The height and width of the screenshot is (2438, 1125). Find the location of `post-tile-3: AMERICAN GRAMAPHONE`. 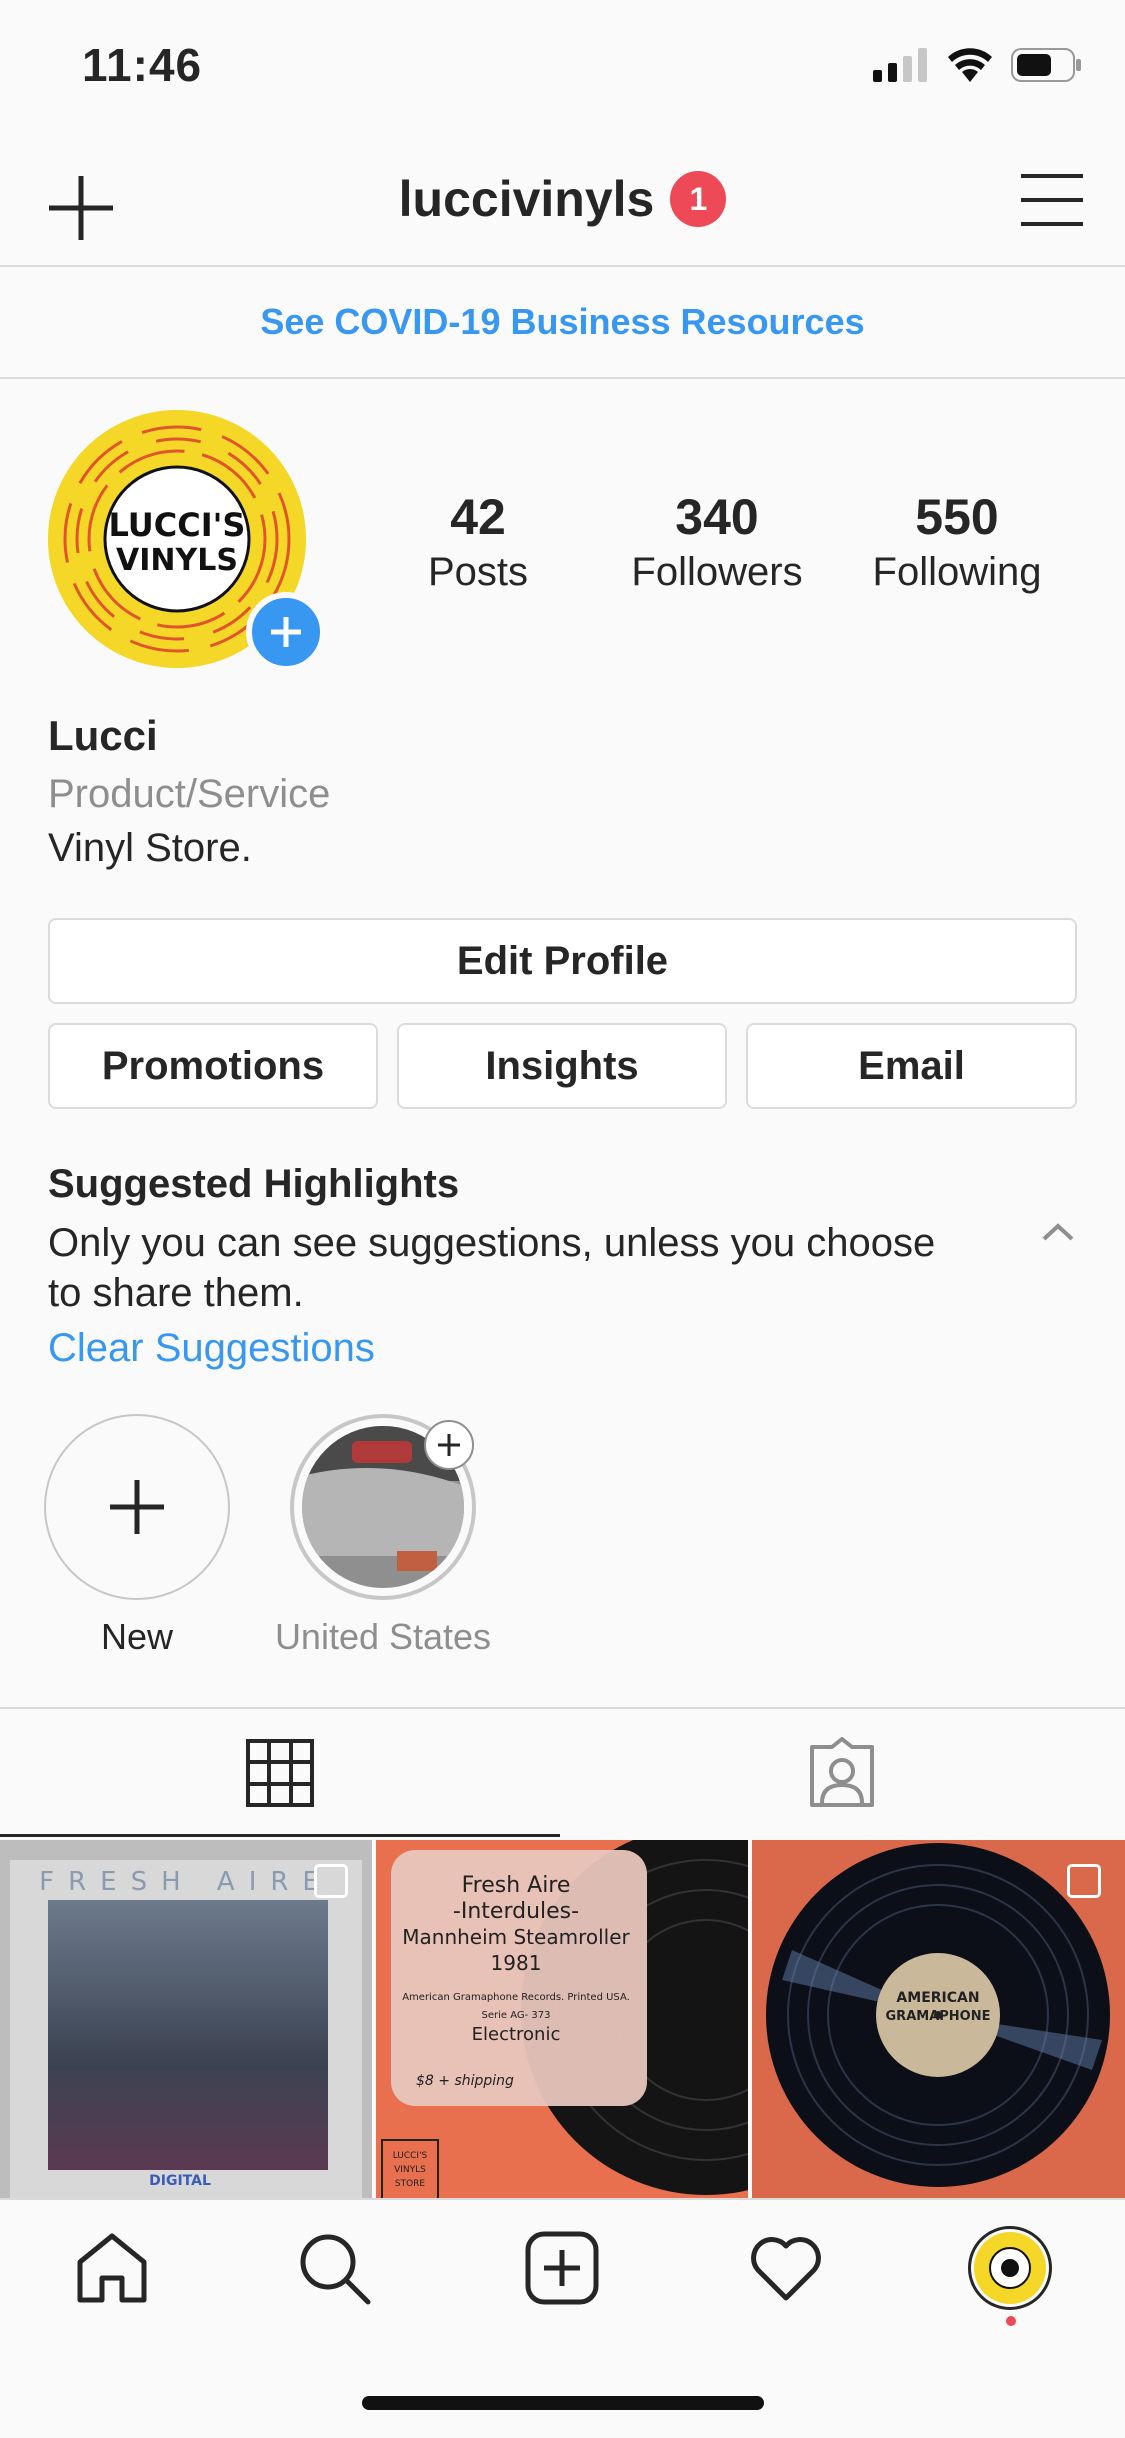

post-tile-3: AMERICAN GRAMAPHONE is located at coordinates (938, 2020).